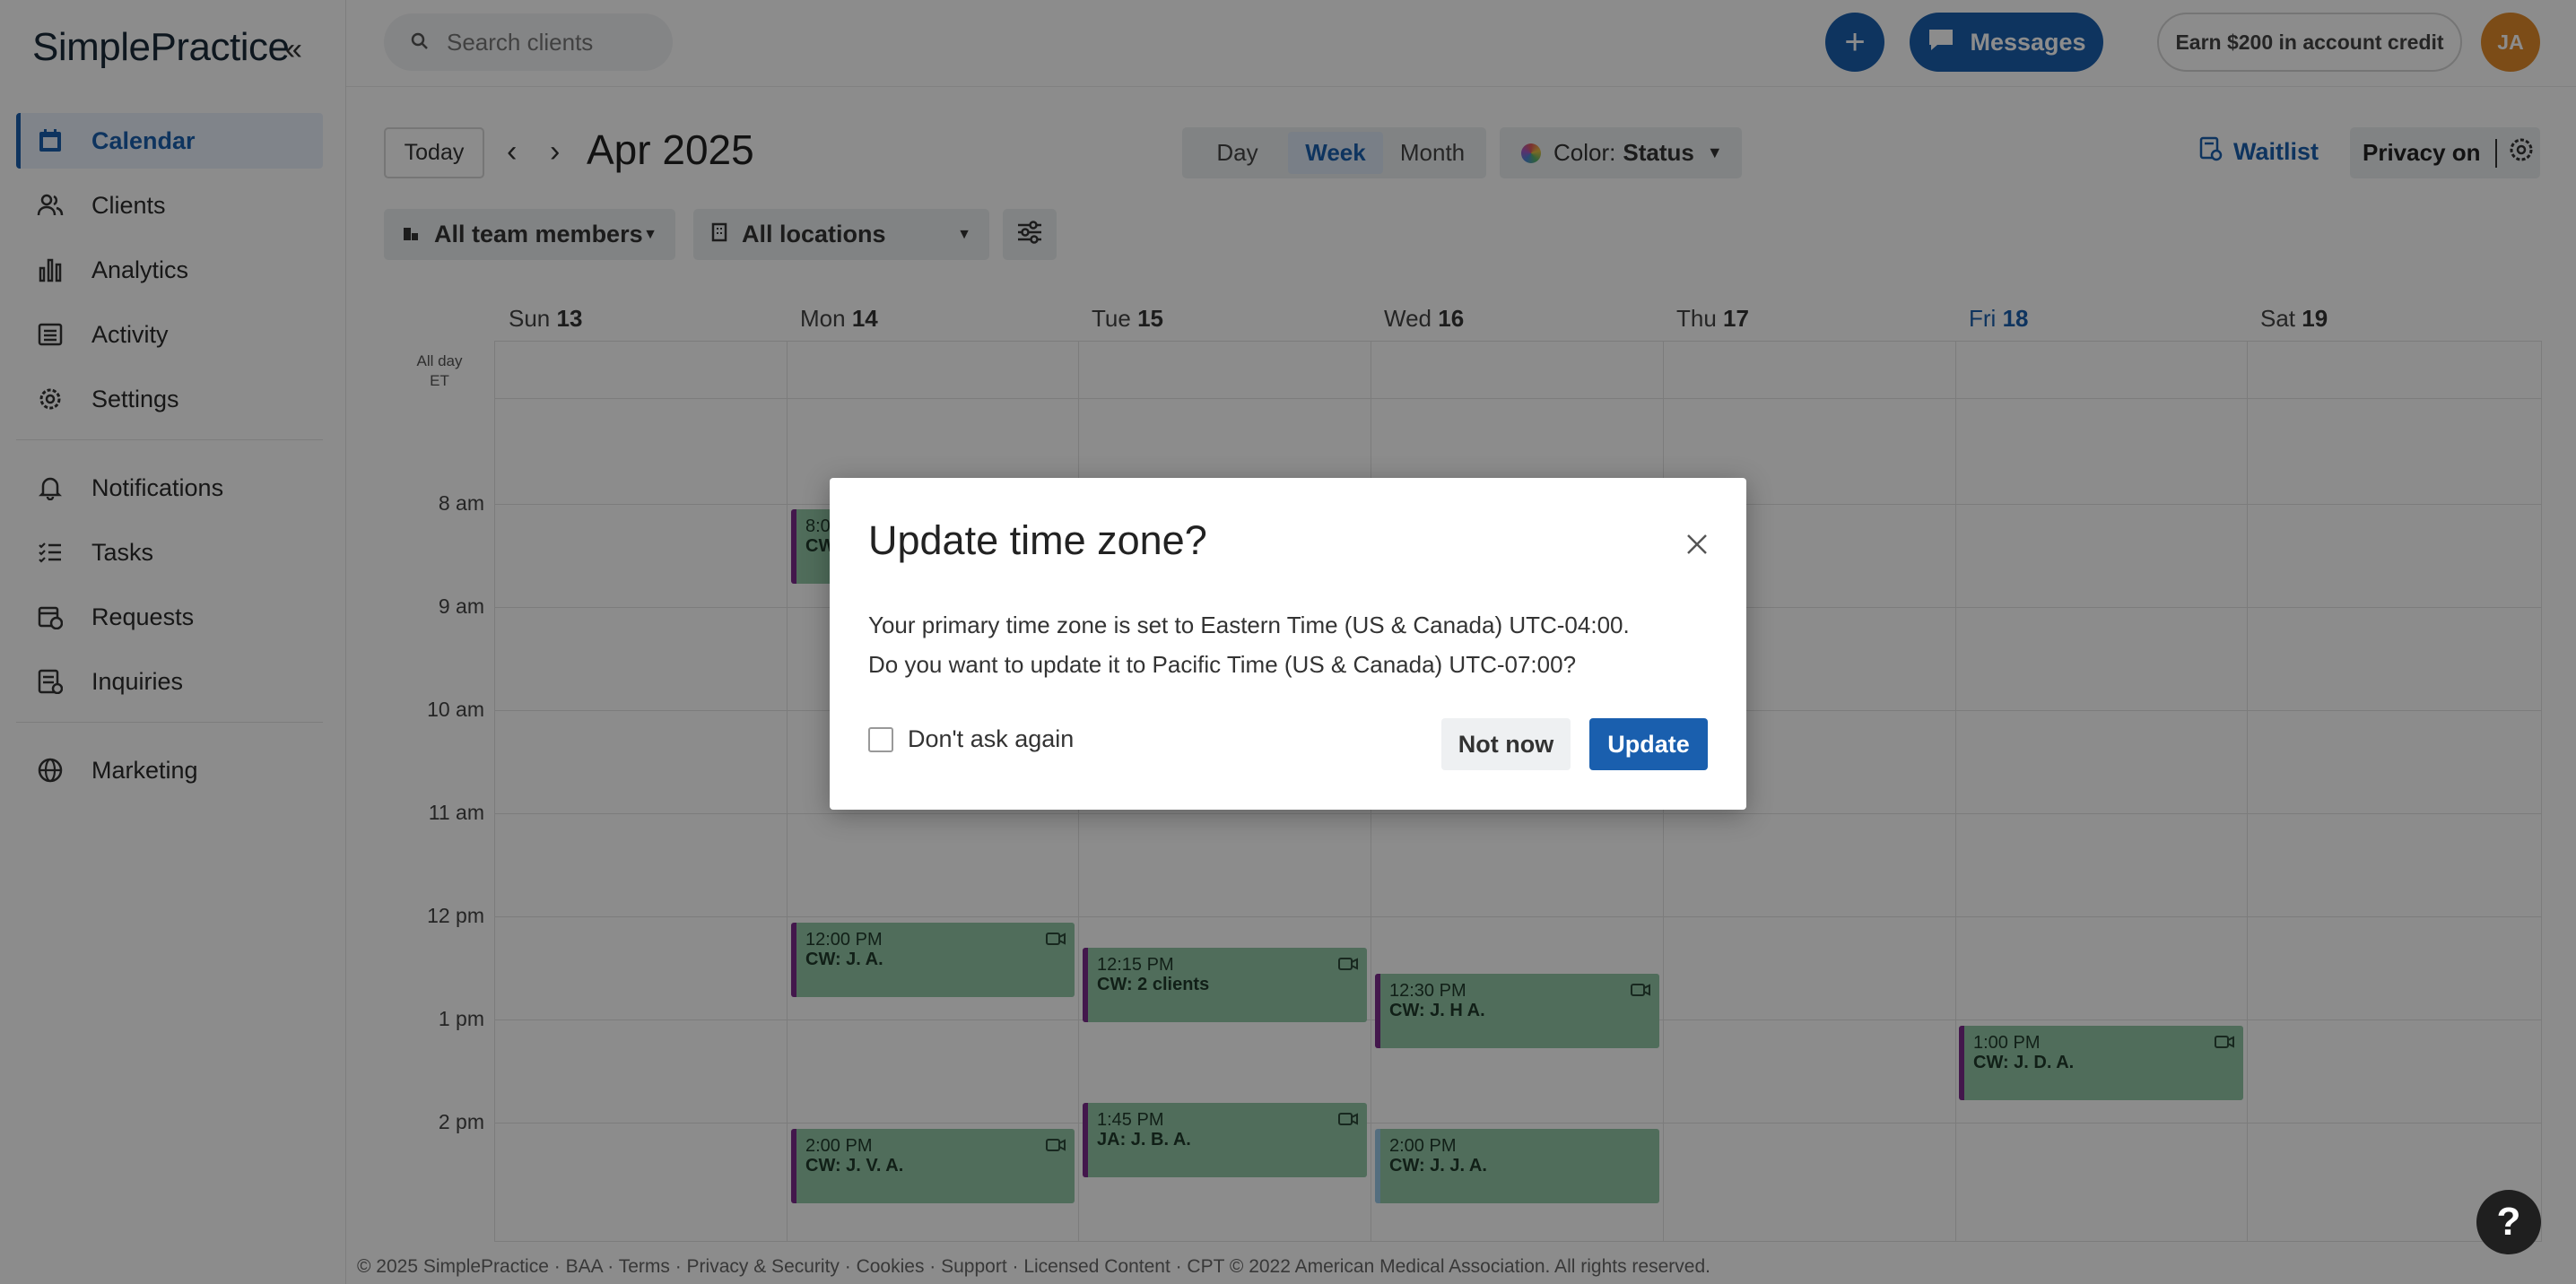  I want to click on not-now-button: Not now, so click(1506, 744).